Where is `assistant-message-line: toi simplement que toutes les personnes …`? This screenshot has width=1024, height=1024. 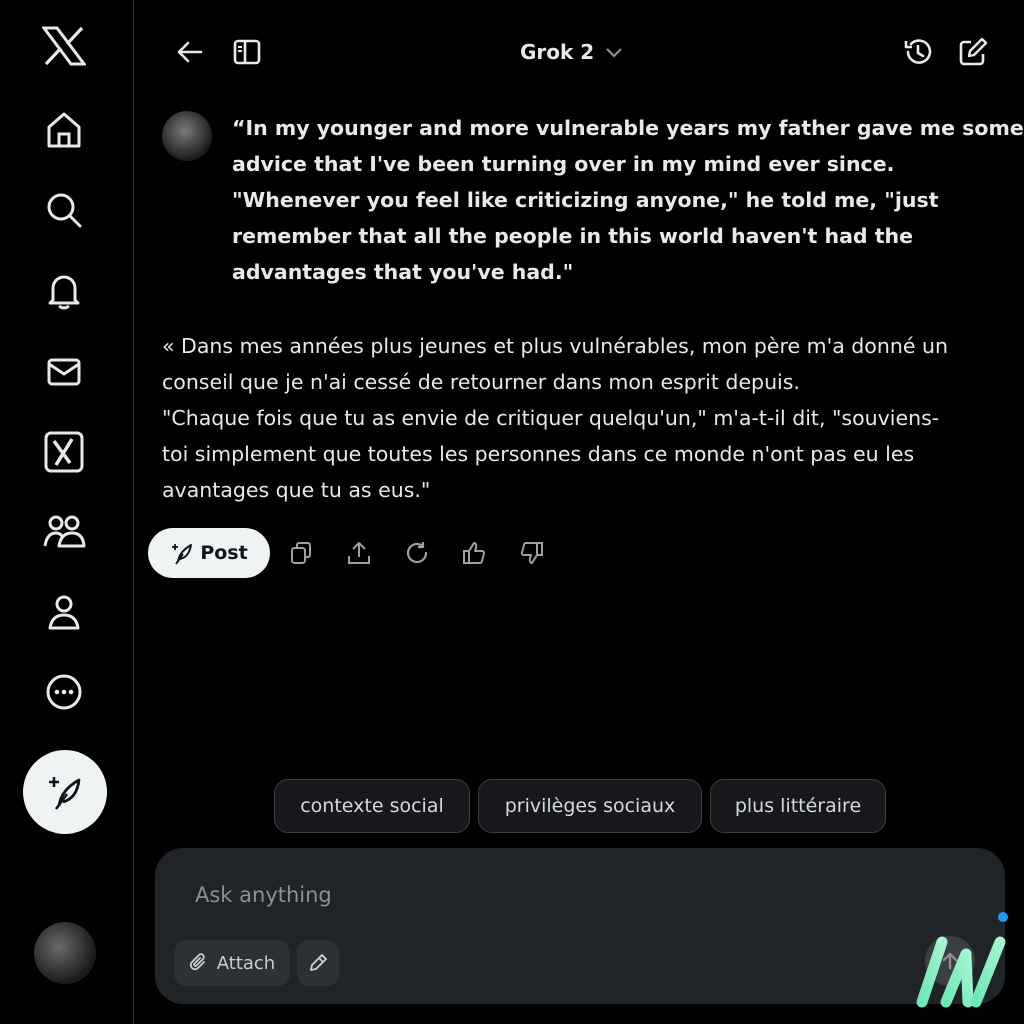 assistant-message-line: toi simplement que toutes les personnes … is located at coordinates (538, 454).